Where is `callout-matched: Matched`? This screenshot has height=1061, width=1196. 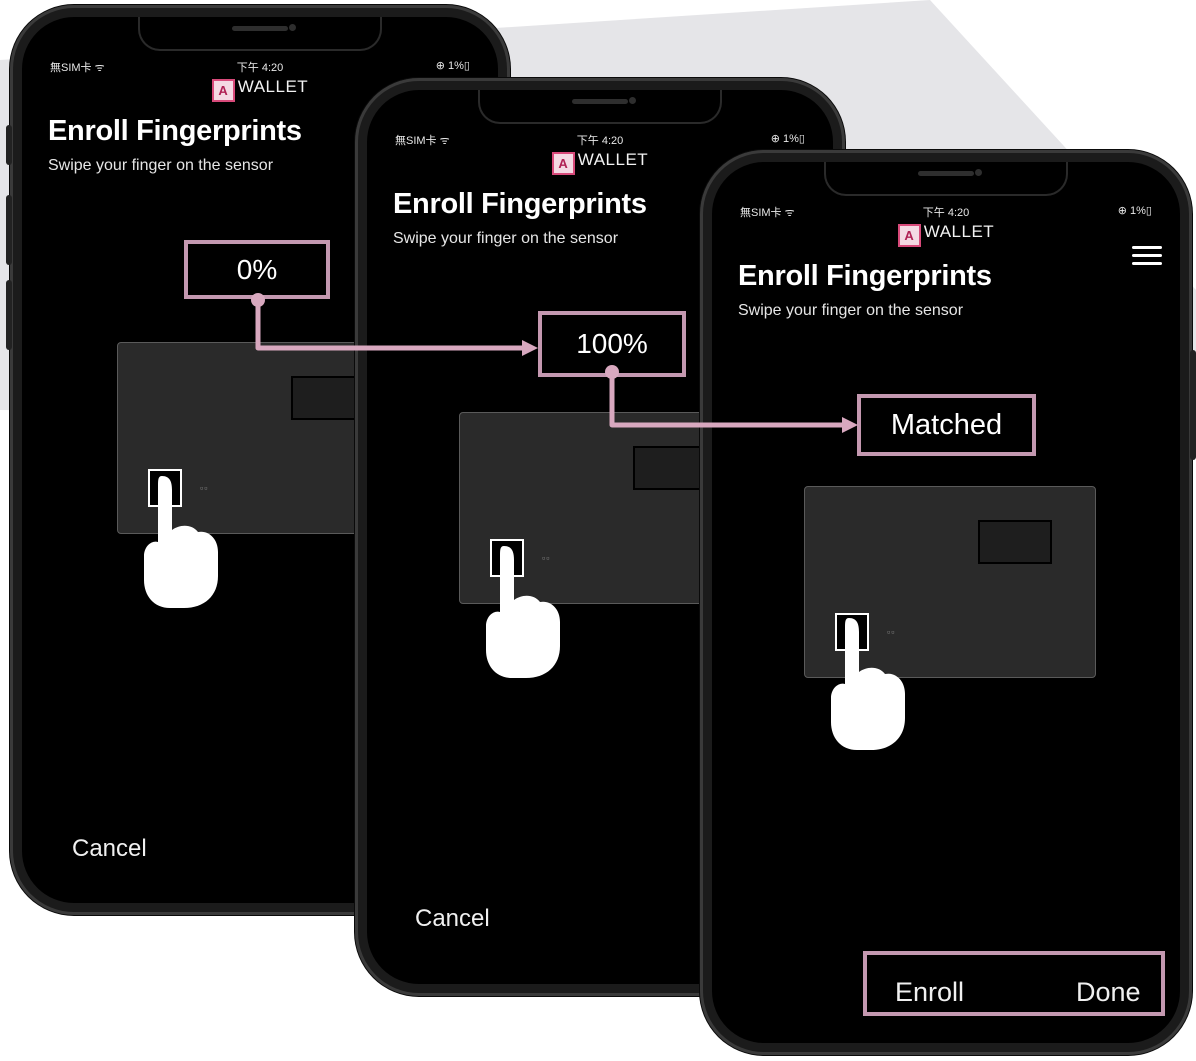
callout-matched: Matched is located at coordinates (946, 425).